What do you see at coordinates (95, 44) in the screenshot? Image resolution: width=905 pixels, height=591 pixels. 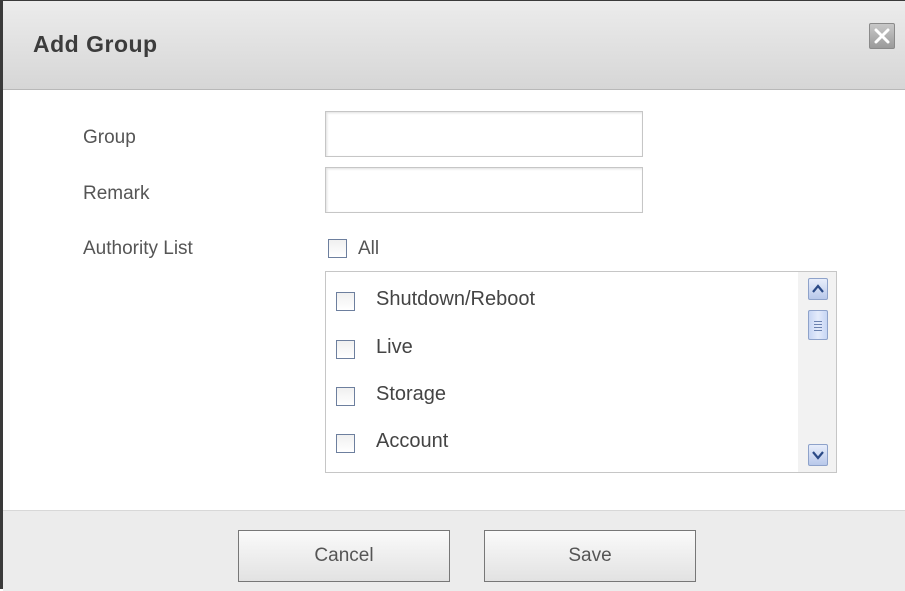 I see `dialog-title: Add Group` at bounding box center [95, 44].